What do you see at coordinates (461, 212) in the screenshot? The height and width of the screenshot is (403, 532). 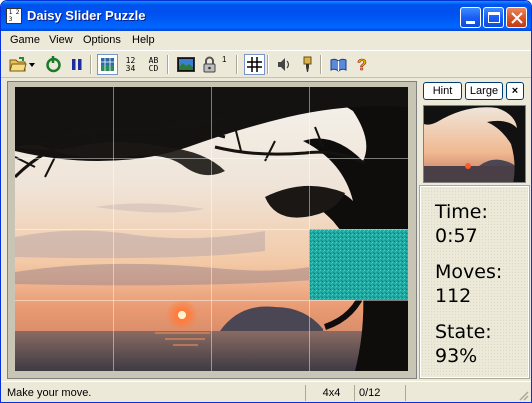 I see `time-label: Time:` at bounding box center [461, 212].